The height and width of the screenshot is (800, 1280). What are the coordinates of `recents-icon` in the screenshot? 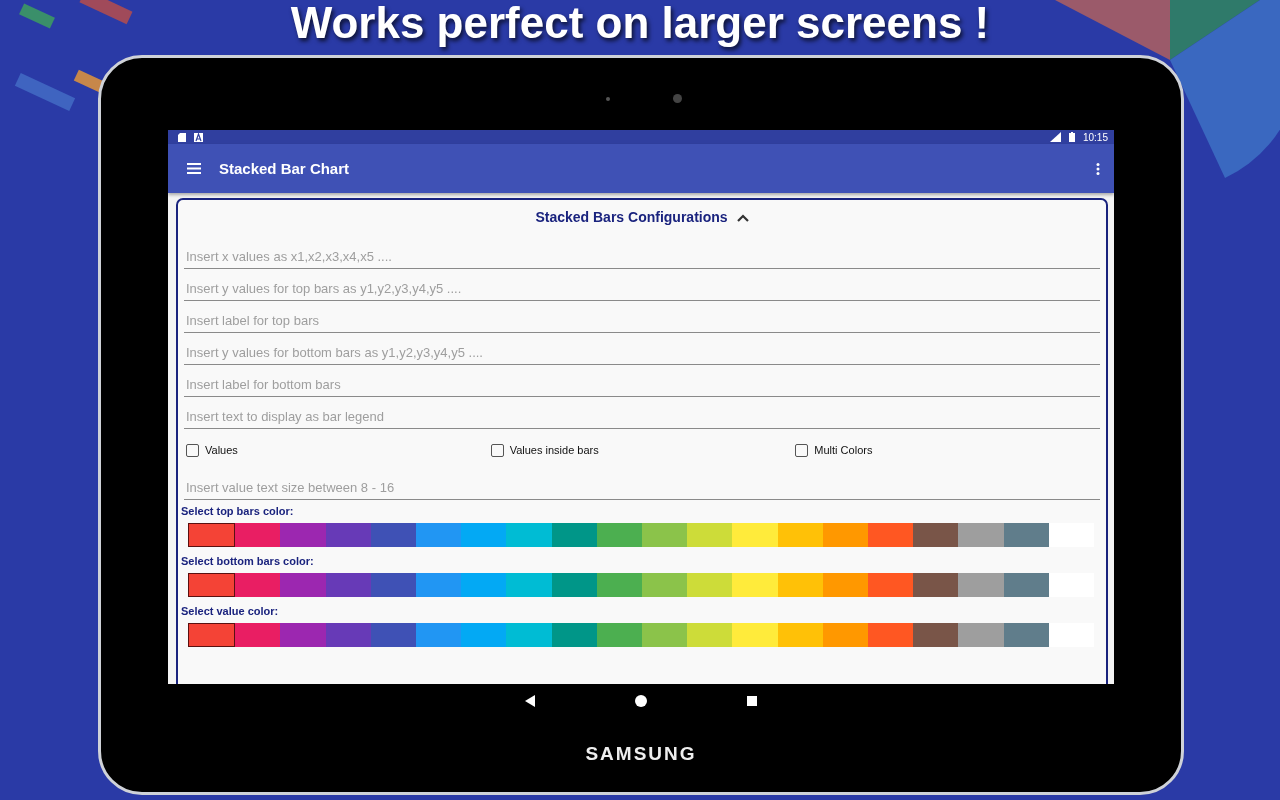 It's located at (752, 701).